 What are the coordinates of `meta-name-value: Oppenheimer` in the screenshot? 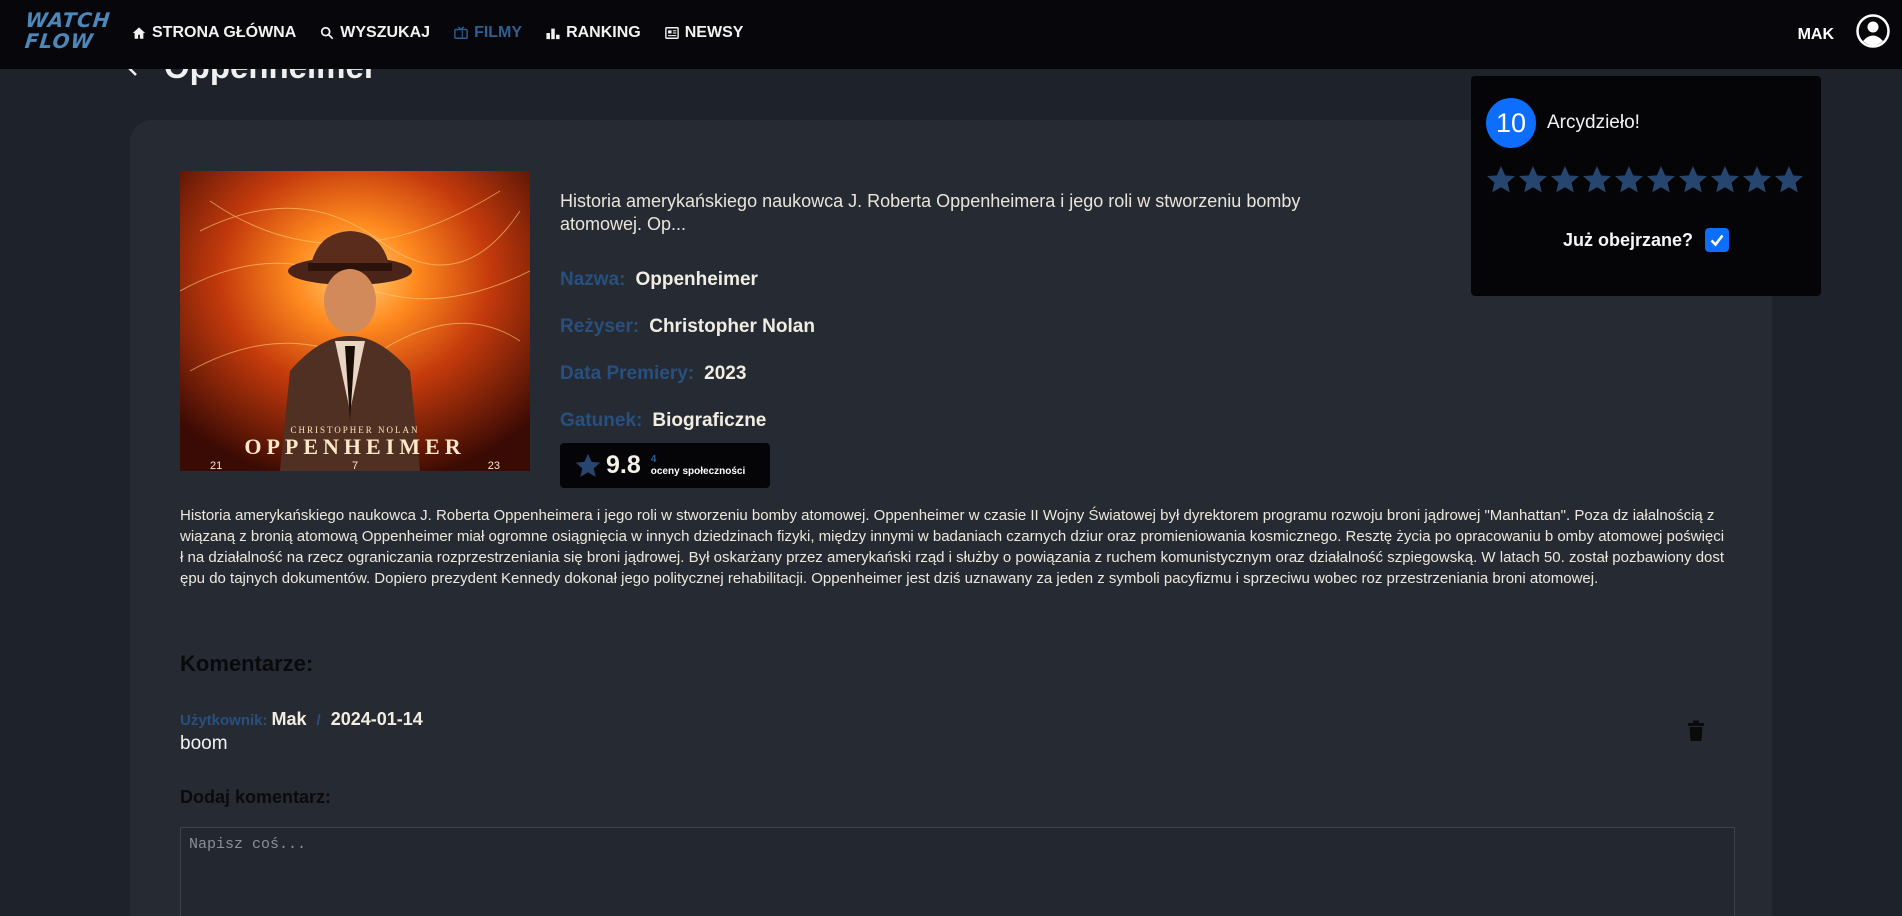 It's located at (696, 279).